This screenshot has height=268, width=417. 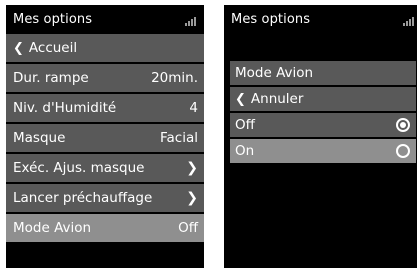 What do you see at coordinates (403, 125) in the screenshot?
I see `radio-checked-icon` at bounding box center [403, 125].